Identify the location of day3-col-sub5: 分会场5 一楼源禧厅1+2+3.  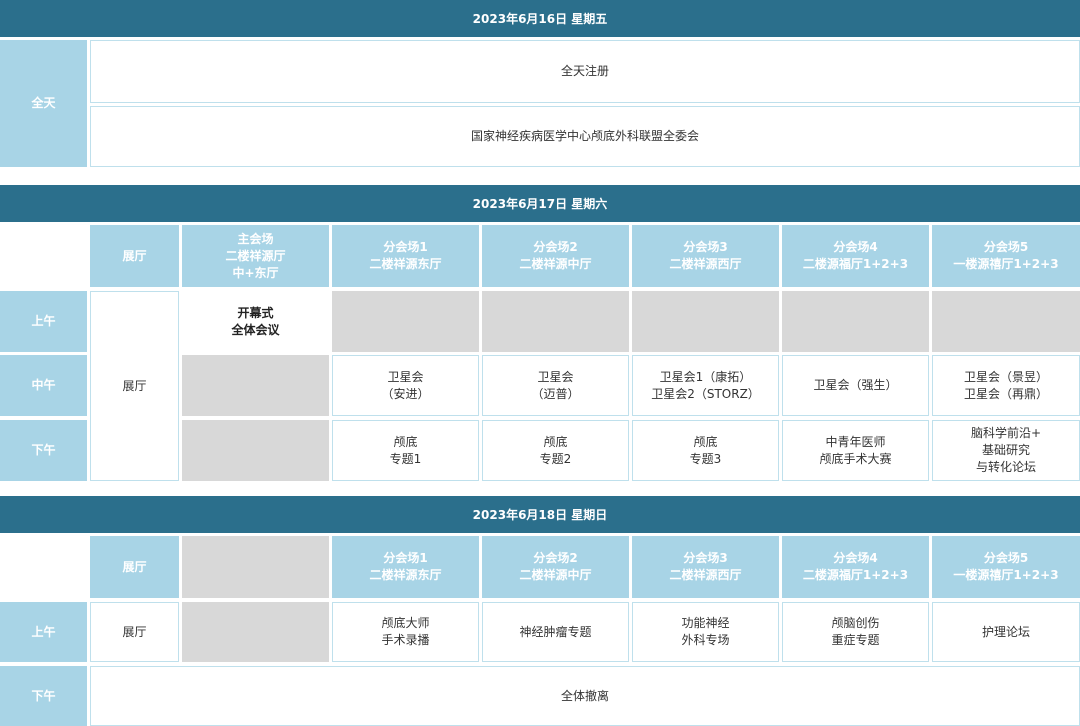
(1006, 567).